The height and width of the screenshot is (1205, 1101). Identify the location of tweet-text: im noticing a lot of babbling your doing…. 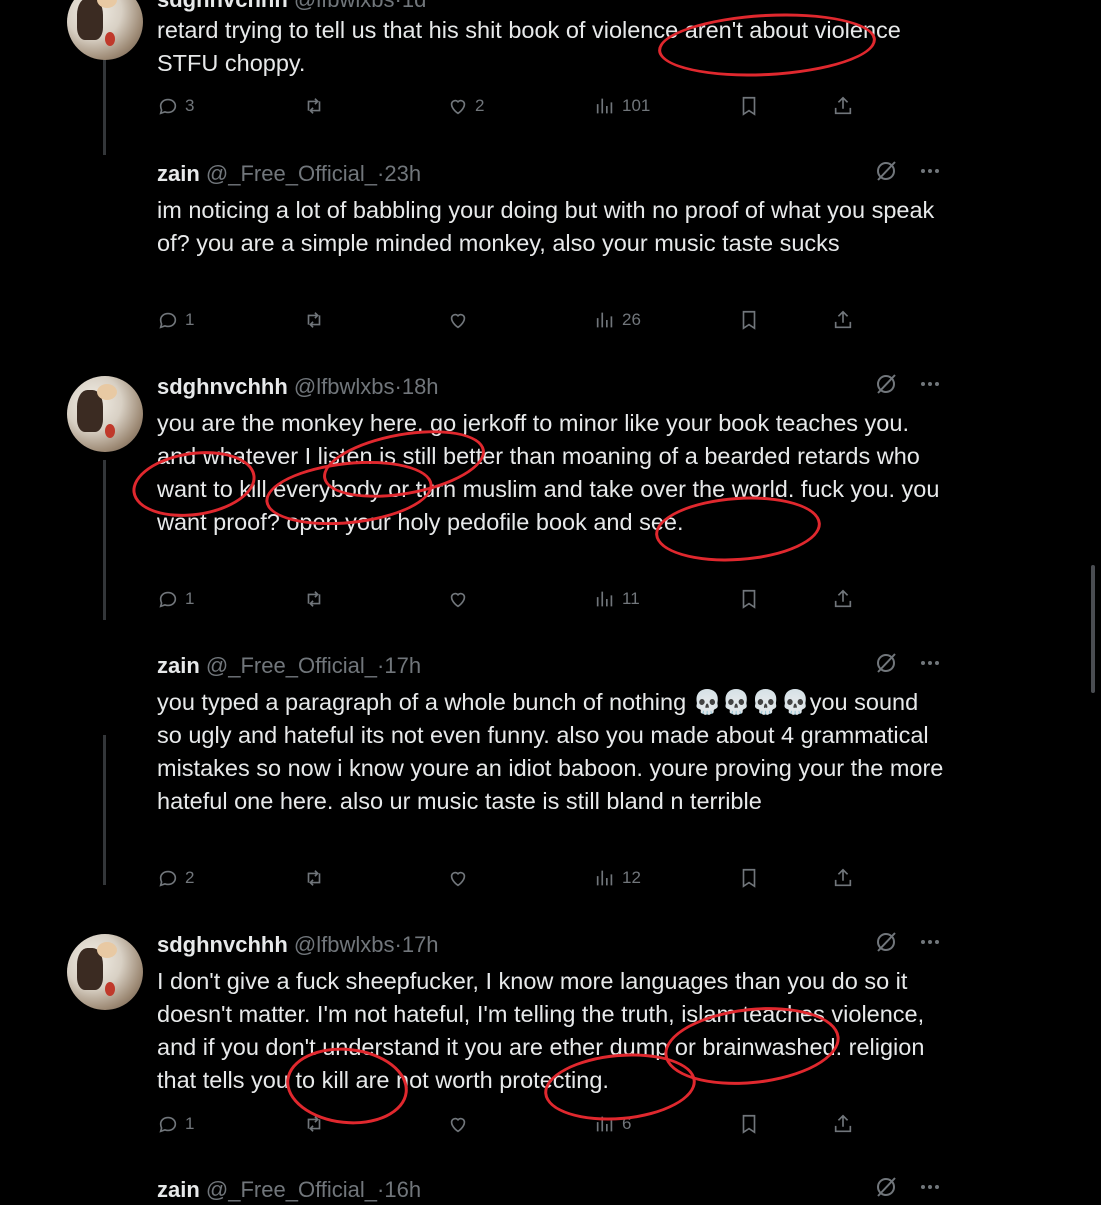
(546, 226).